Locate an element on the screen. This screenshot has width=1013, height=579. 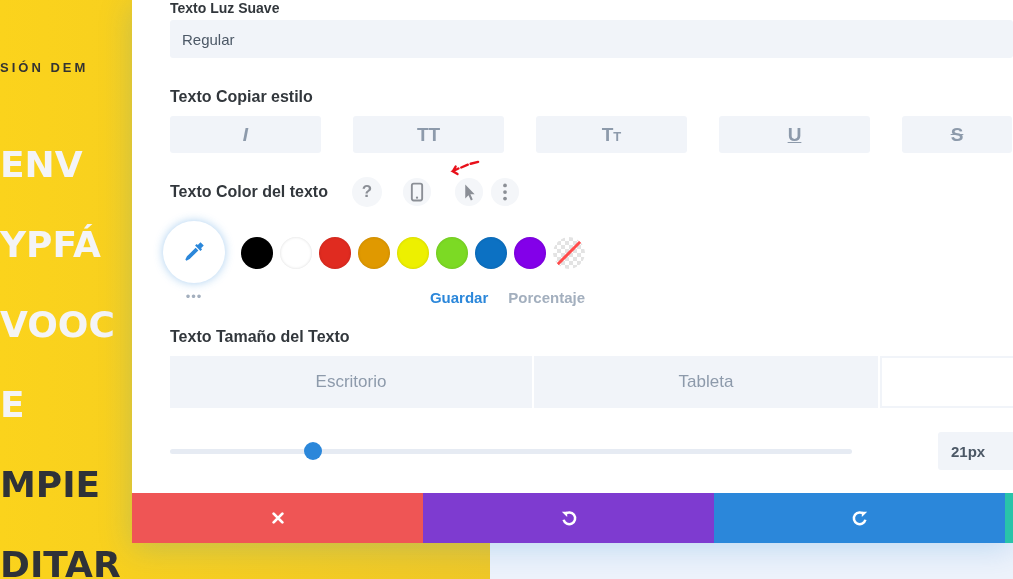
arrow-drawing is located at coordinates (465, 167).